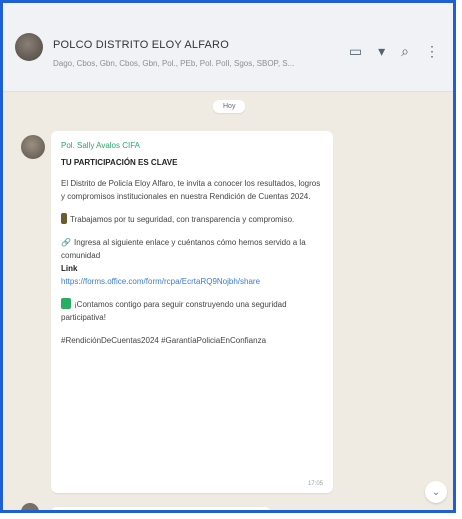 The width and height of the screenshot is (462, 519). What do you see at coordinates (381, 51) in the screenshot?
I see `chevron-down-icon: ▾` at bounding box center [381, 51].